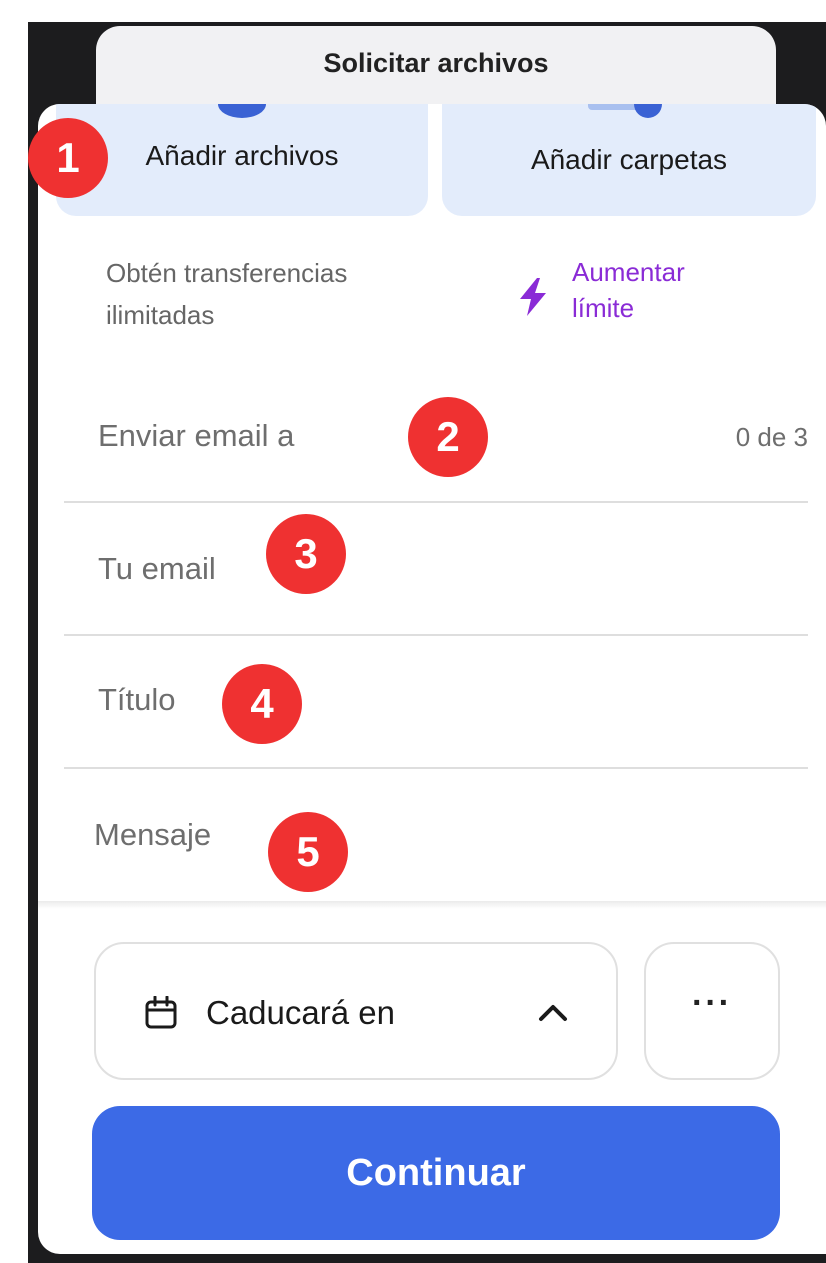 The width and height of the screenshot is (826, 1263). Describe the element at coordinates (153, 834) in the screenshot. I see `message-placeholder: Mensaje` at that location.